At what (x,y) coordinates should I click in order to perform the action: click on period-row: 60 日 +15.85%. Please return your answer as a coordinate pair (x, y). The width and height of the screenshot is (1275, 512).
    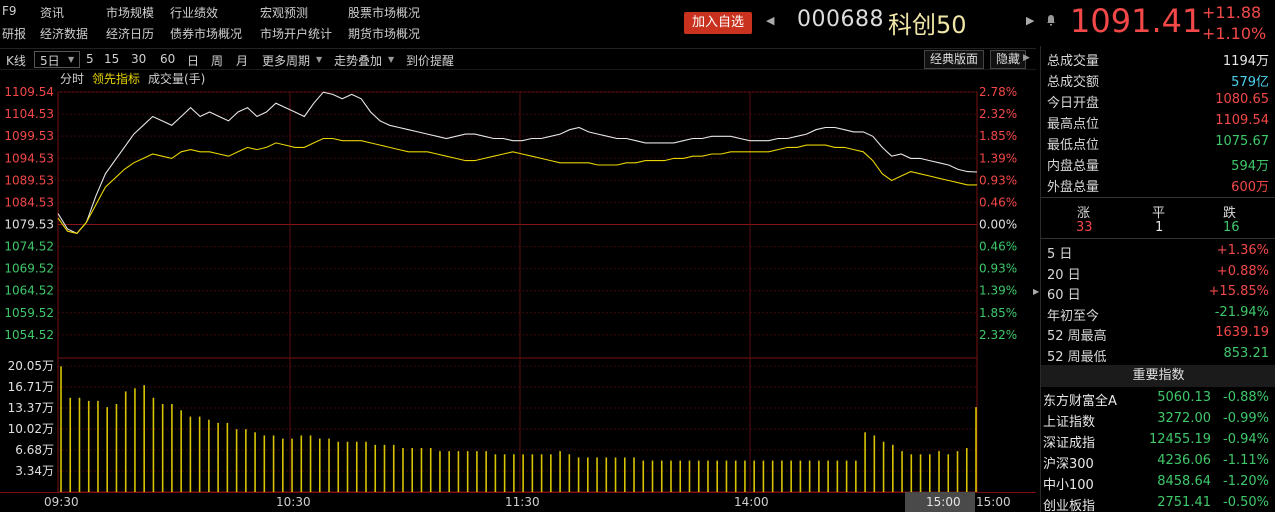
    Looking at the image, I should click on (1158, 292).